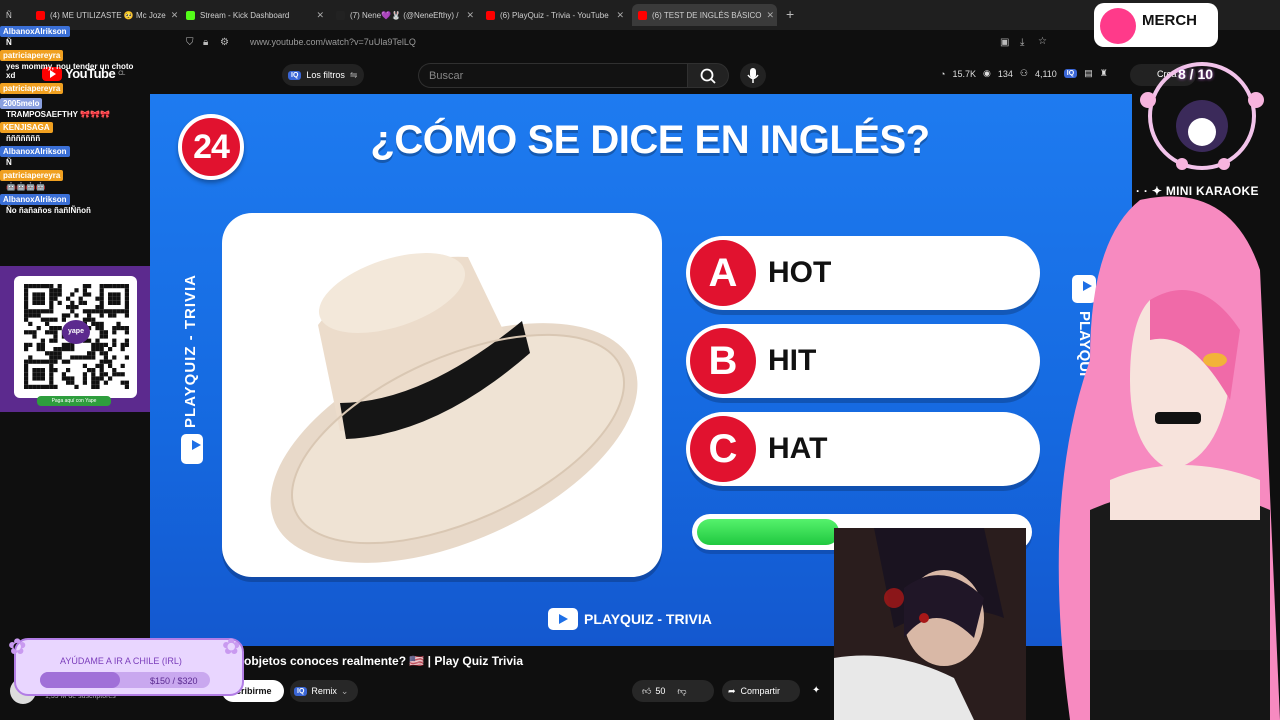 This screenshot has height=720, width=1280. Describe the element at coordinates (21, 103) in the screenshot. I see `chat-username: 2005melo` at that location.